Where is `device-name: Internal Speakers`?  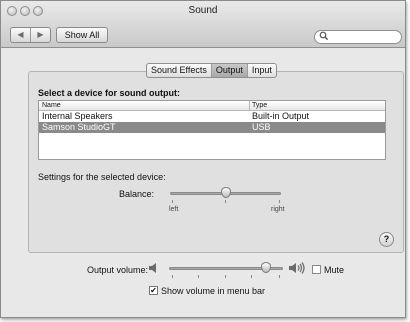 device-name: Internal Speakers is located at coordinates (77, 116).